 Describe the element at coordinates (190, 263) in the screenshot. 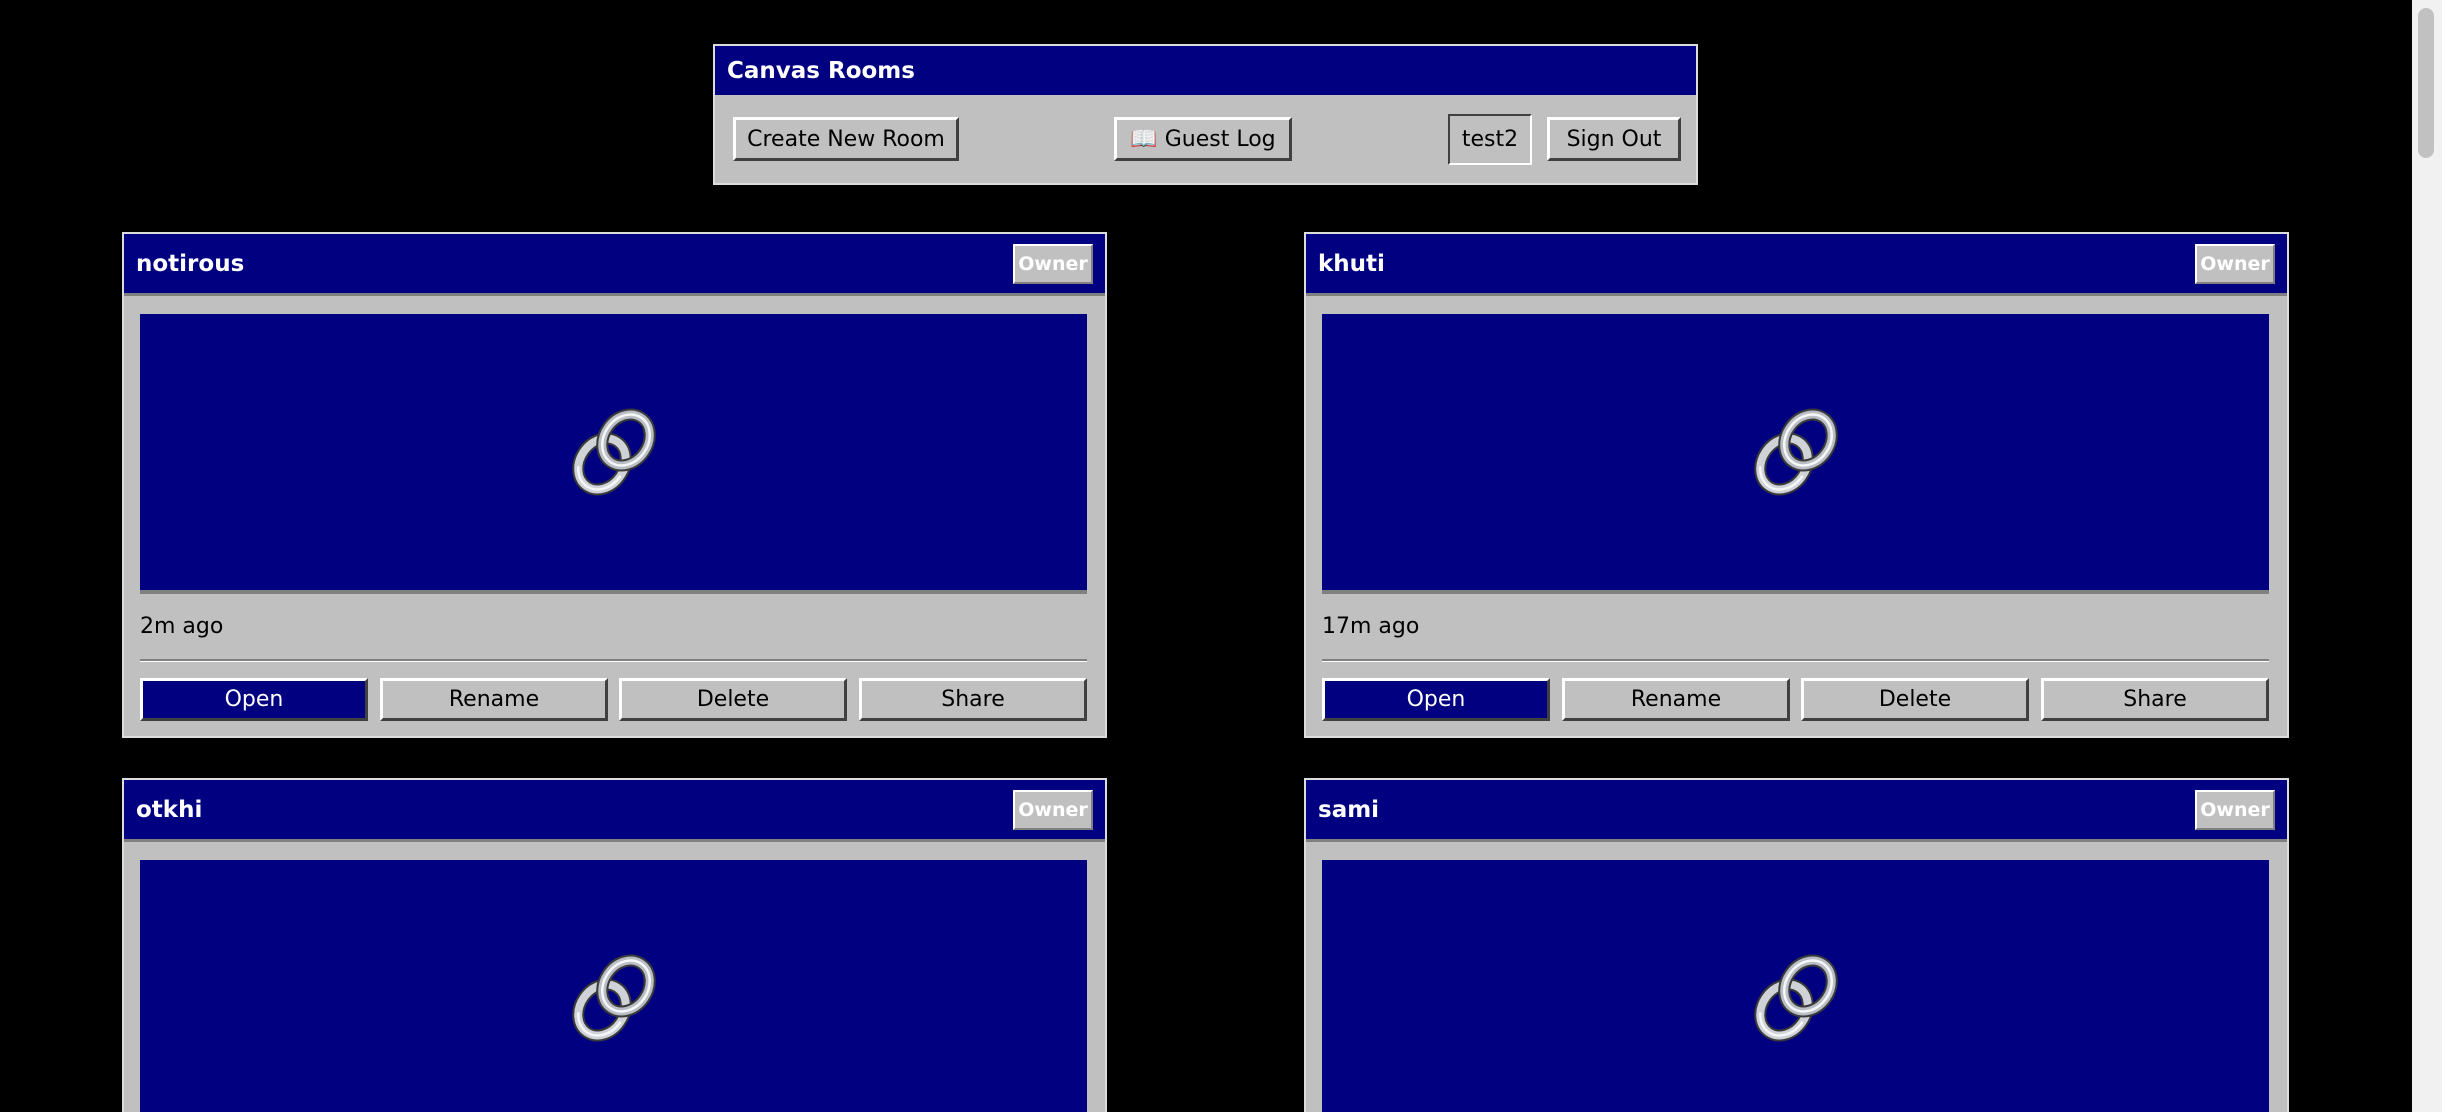

I see `room-name: notirous` at that location.